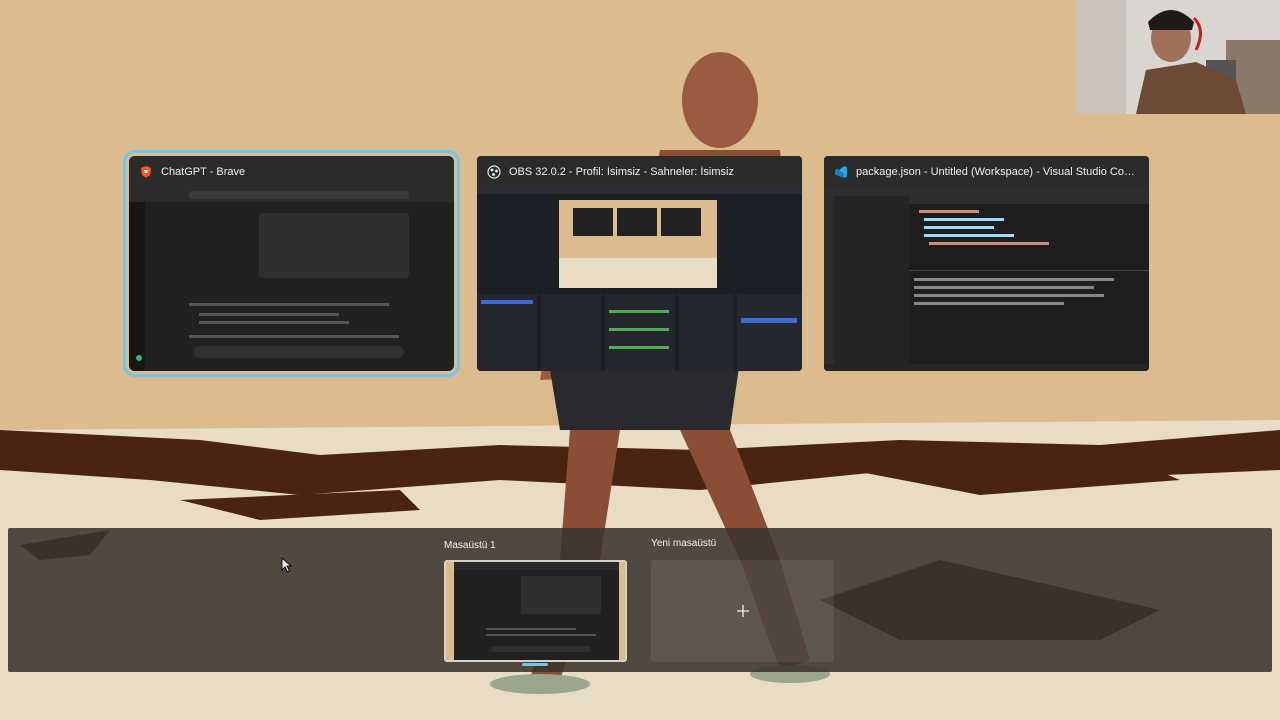 This screenshot has height=720, width=1280. What do you see at coordinates (146, 172) in the screenshot?
I see `brave-icon` at bounding box center [146, 172].